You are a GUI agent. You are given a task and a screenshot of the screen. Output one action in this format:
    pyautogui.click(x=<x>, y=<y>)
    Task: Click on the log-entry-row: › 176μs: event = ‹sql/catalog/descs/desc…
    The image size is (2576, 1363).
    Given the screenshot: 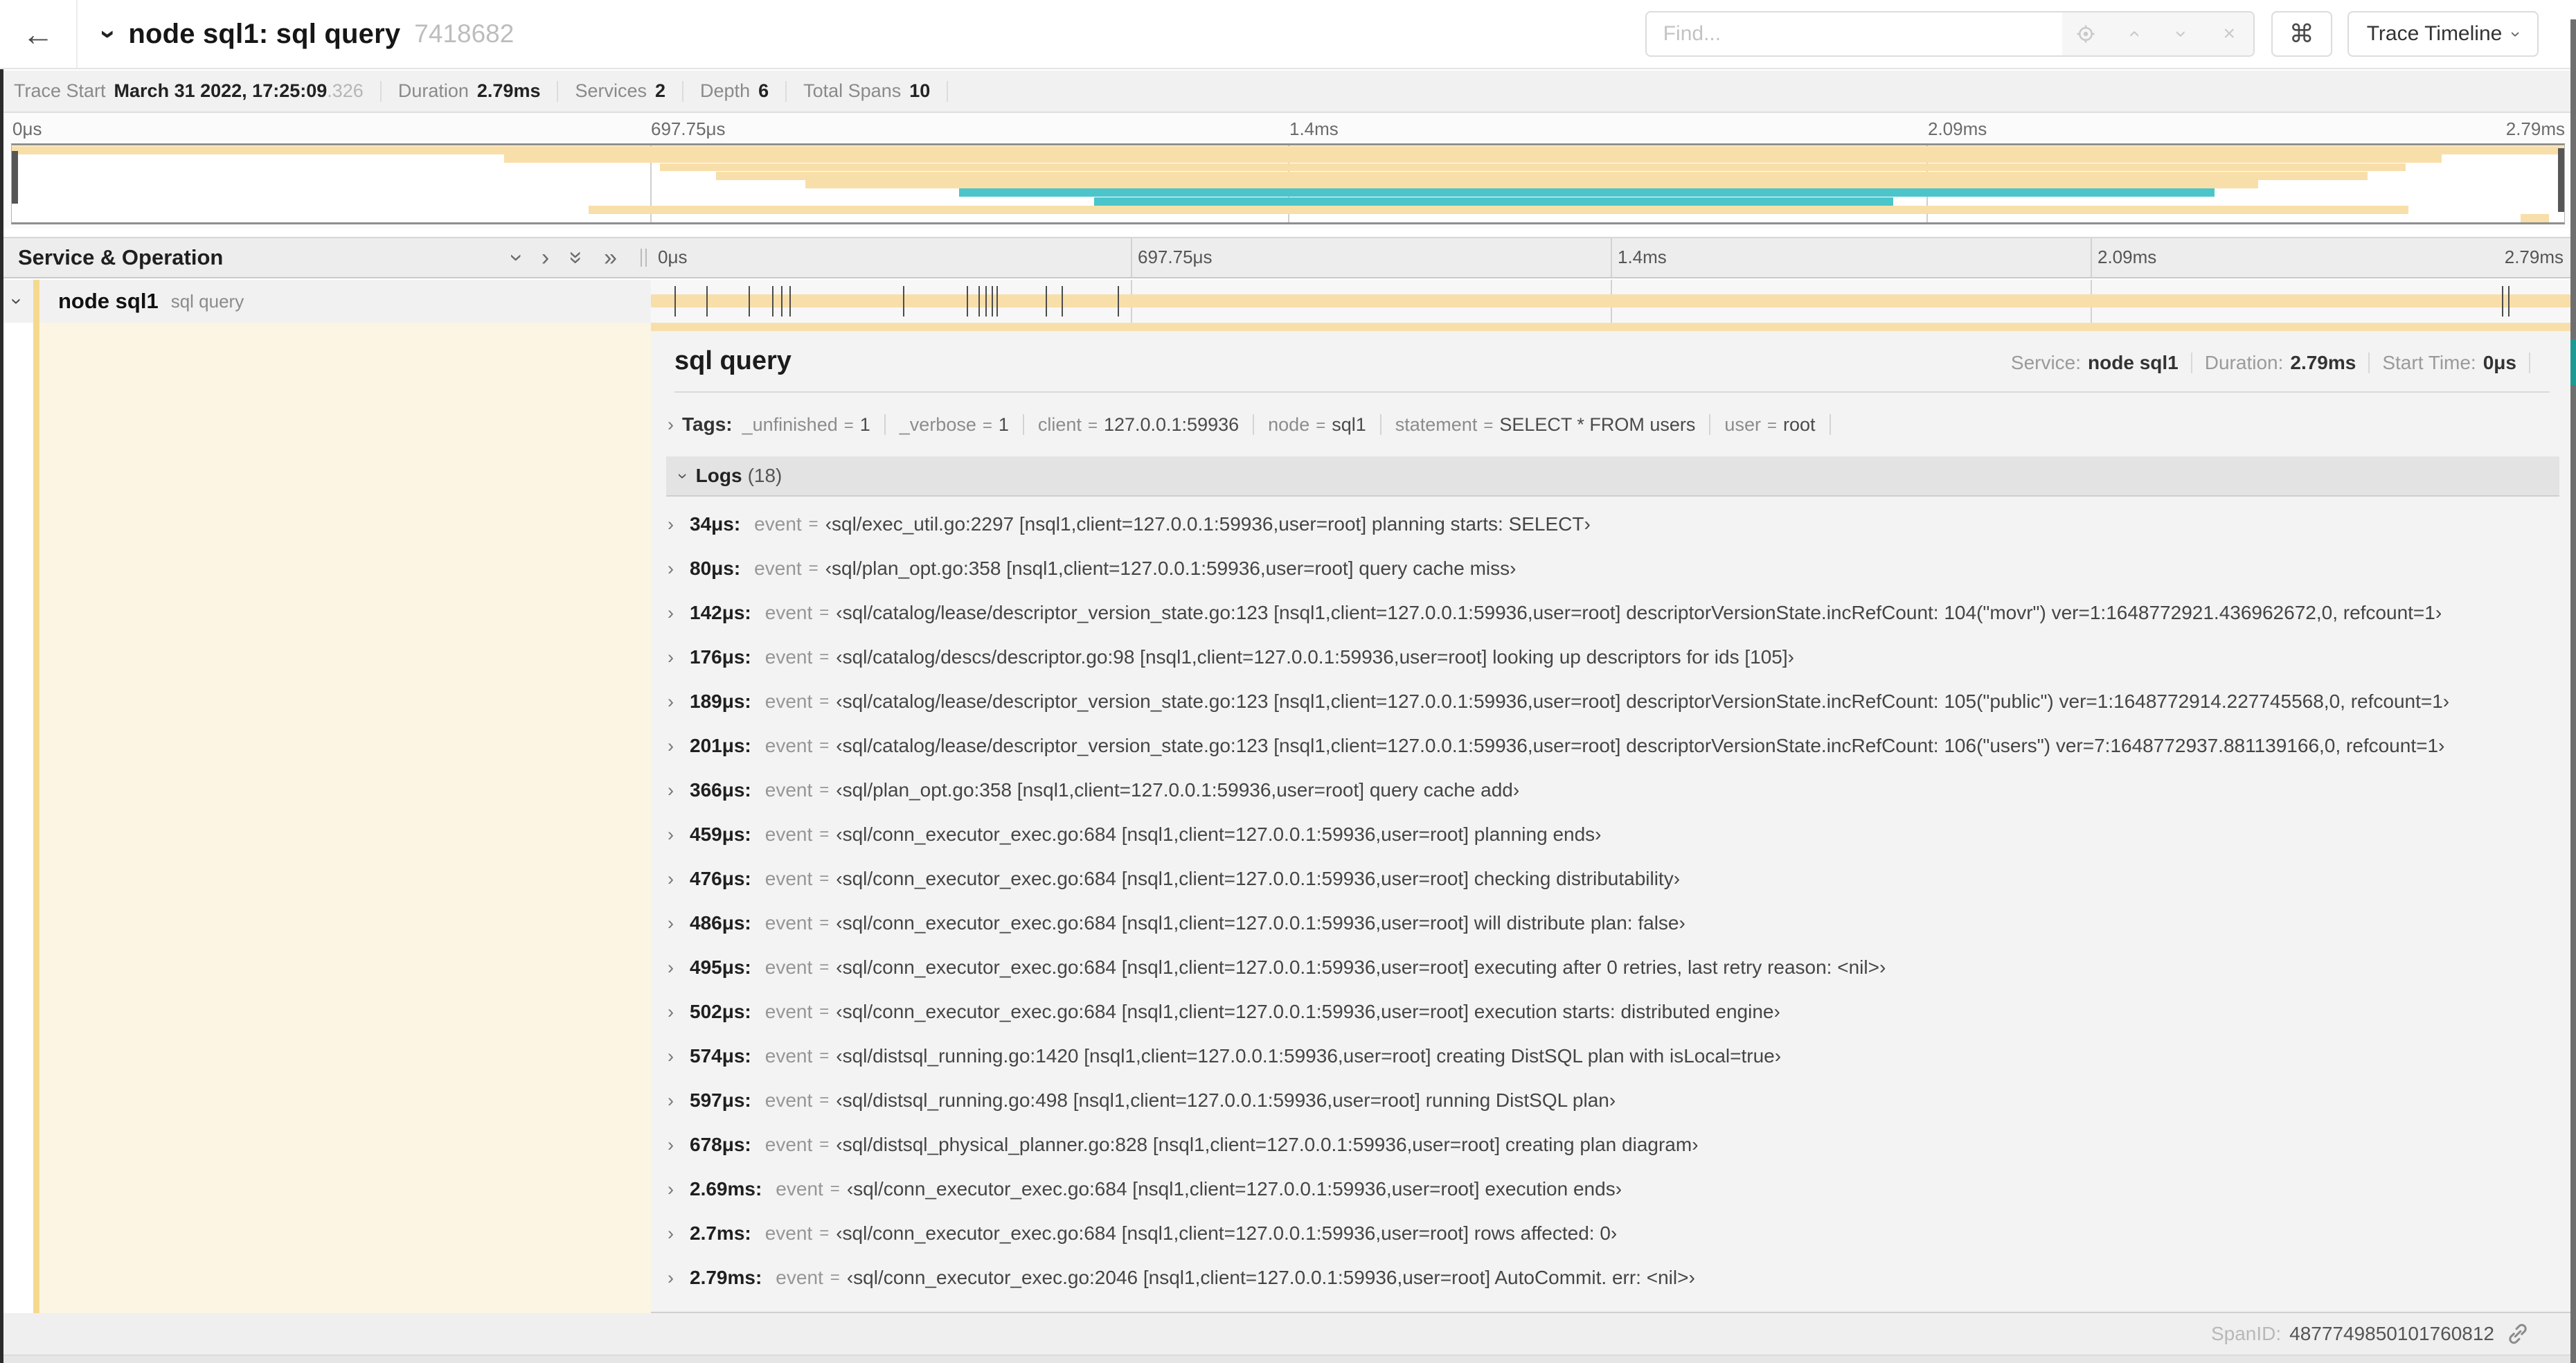 What is the action you would take?
    pyautogui.click(x=1618, y=657)
    